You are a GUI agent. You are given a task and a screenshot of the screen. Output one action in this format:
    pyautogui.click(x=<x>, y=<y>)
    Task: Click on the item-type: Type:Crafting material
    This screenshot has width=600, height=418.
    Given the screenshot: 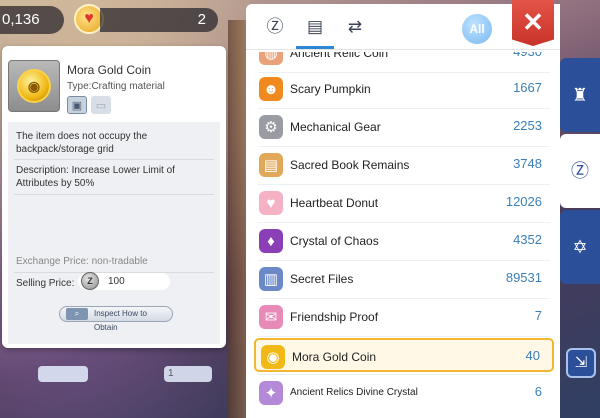 What is the action you would take?
    pyautogui.click(x=116, y=86)
    